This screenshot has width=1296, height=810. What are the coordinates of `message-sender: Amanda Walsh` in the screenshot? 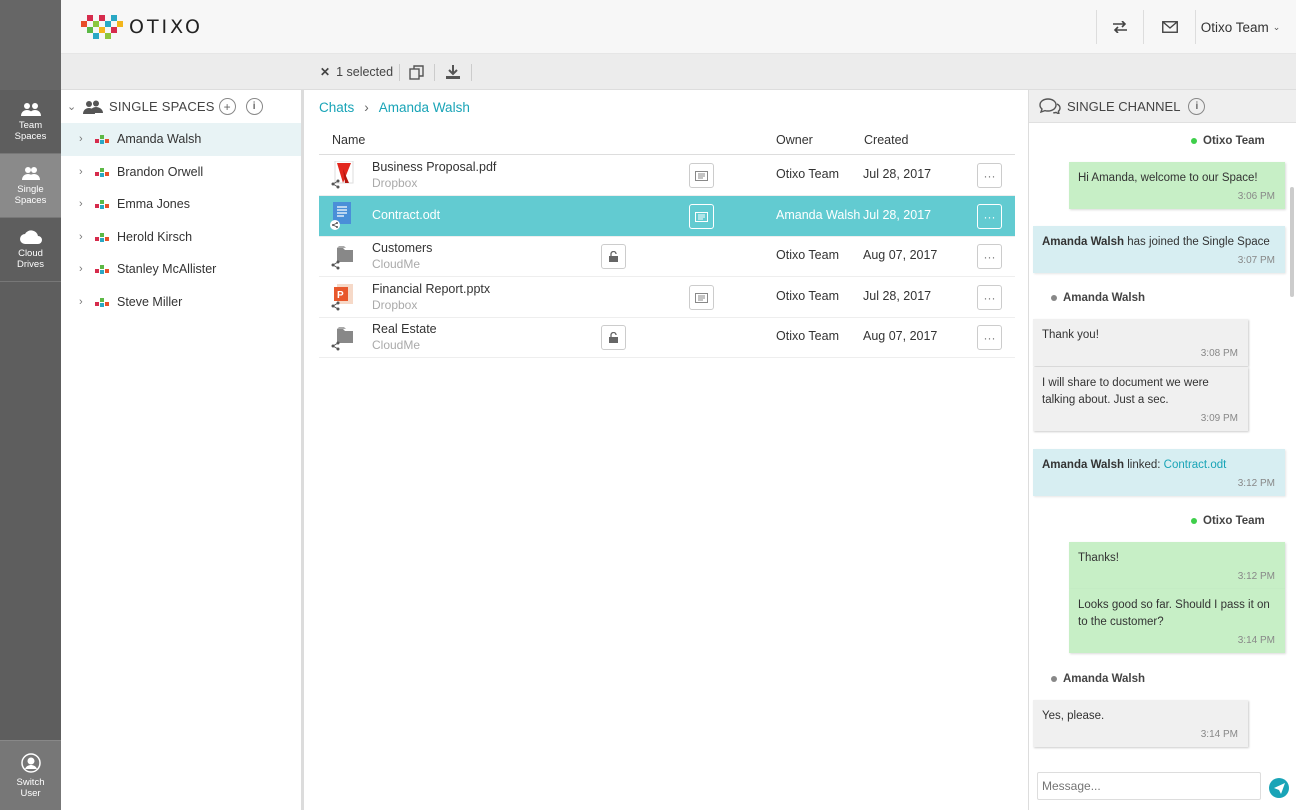 It's located at (1098, 679).